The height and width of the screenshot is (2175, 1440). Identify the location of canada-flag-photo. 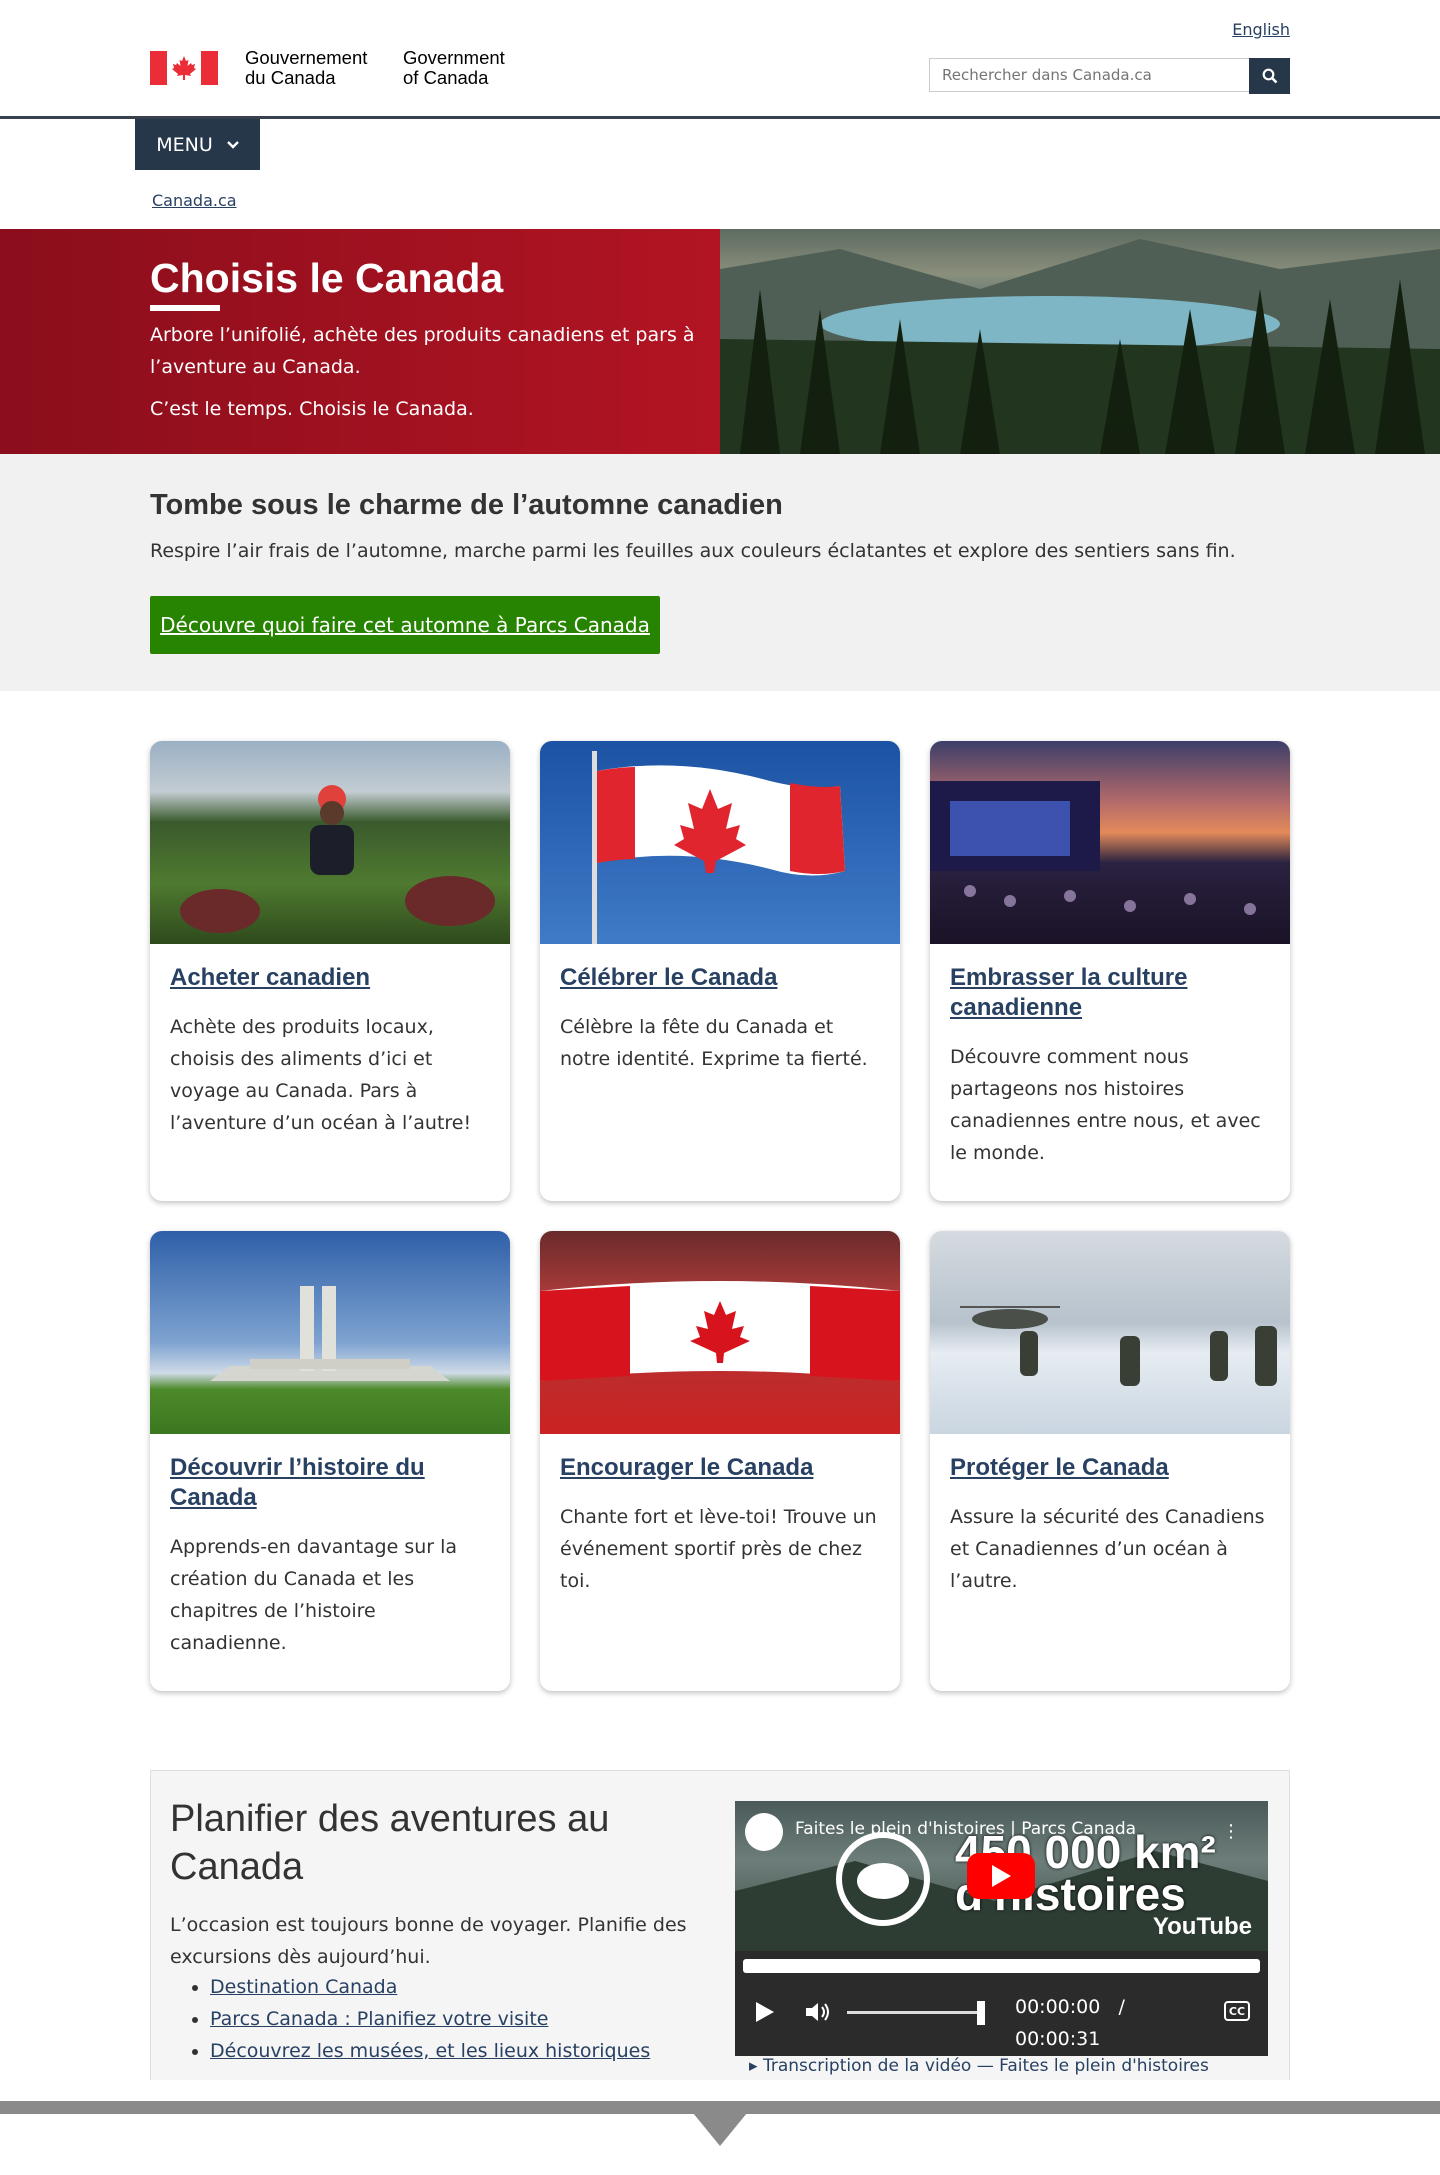
(720, 842).